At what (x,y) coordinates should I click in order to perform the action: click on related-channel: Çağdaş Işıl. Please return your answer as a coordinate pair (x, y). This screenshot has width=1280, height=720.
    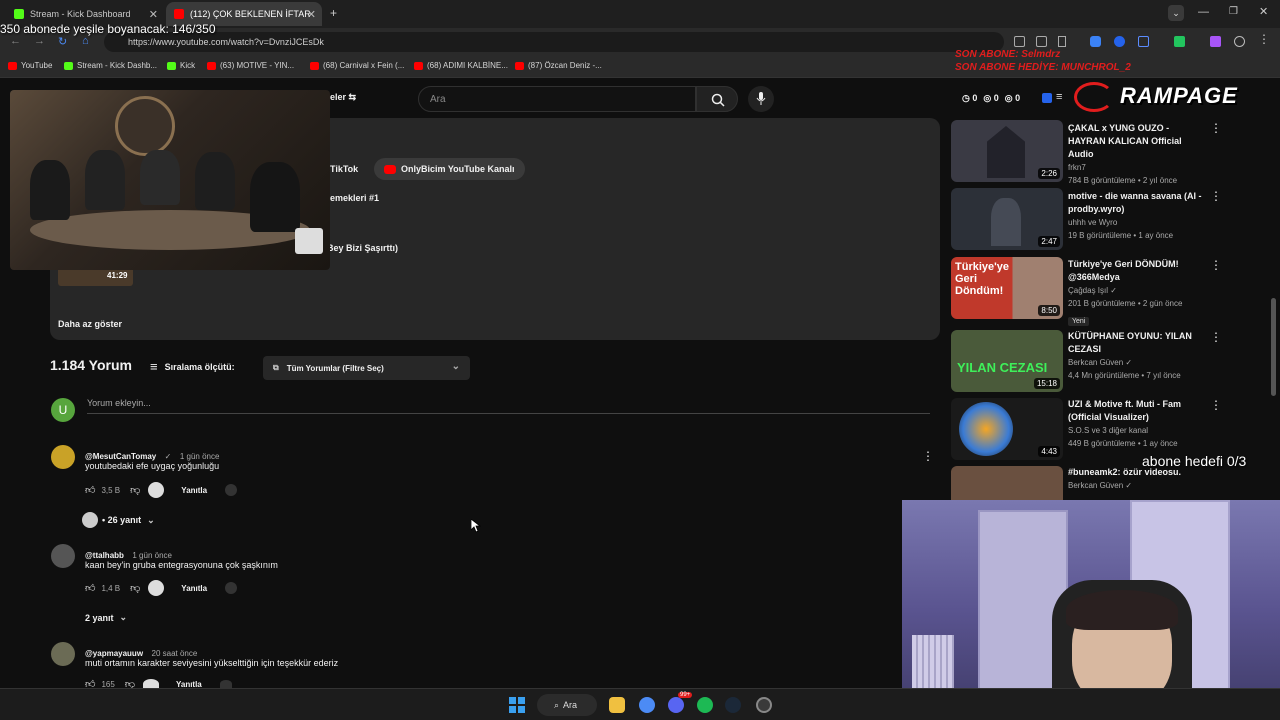
    Looking at the image, I should click on (1088, 290).